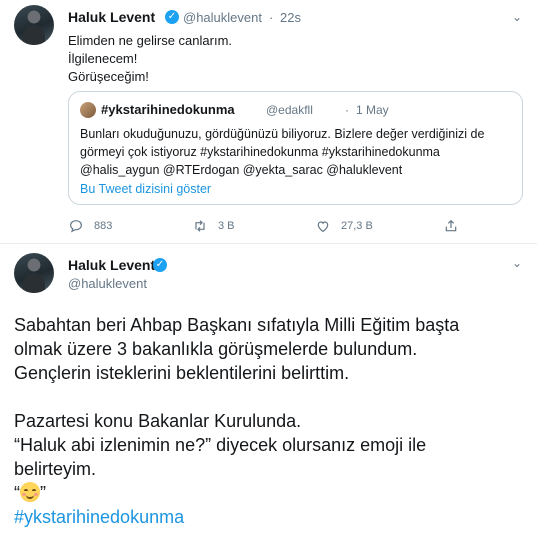 This screenshot has height=559, width=537. Describe the element at coordinates (289, 110) in the screenshot. I see `quoted-author-handle: @edakfll` at that location.